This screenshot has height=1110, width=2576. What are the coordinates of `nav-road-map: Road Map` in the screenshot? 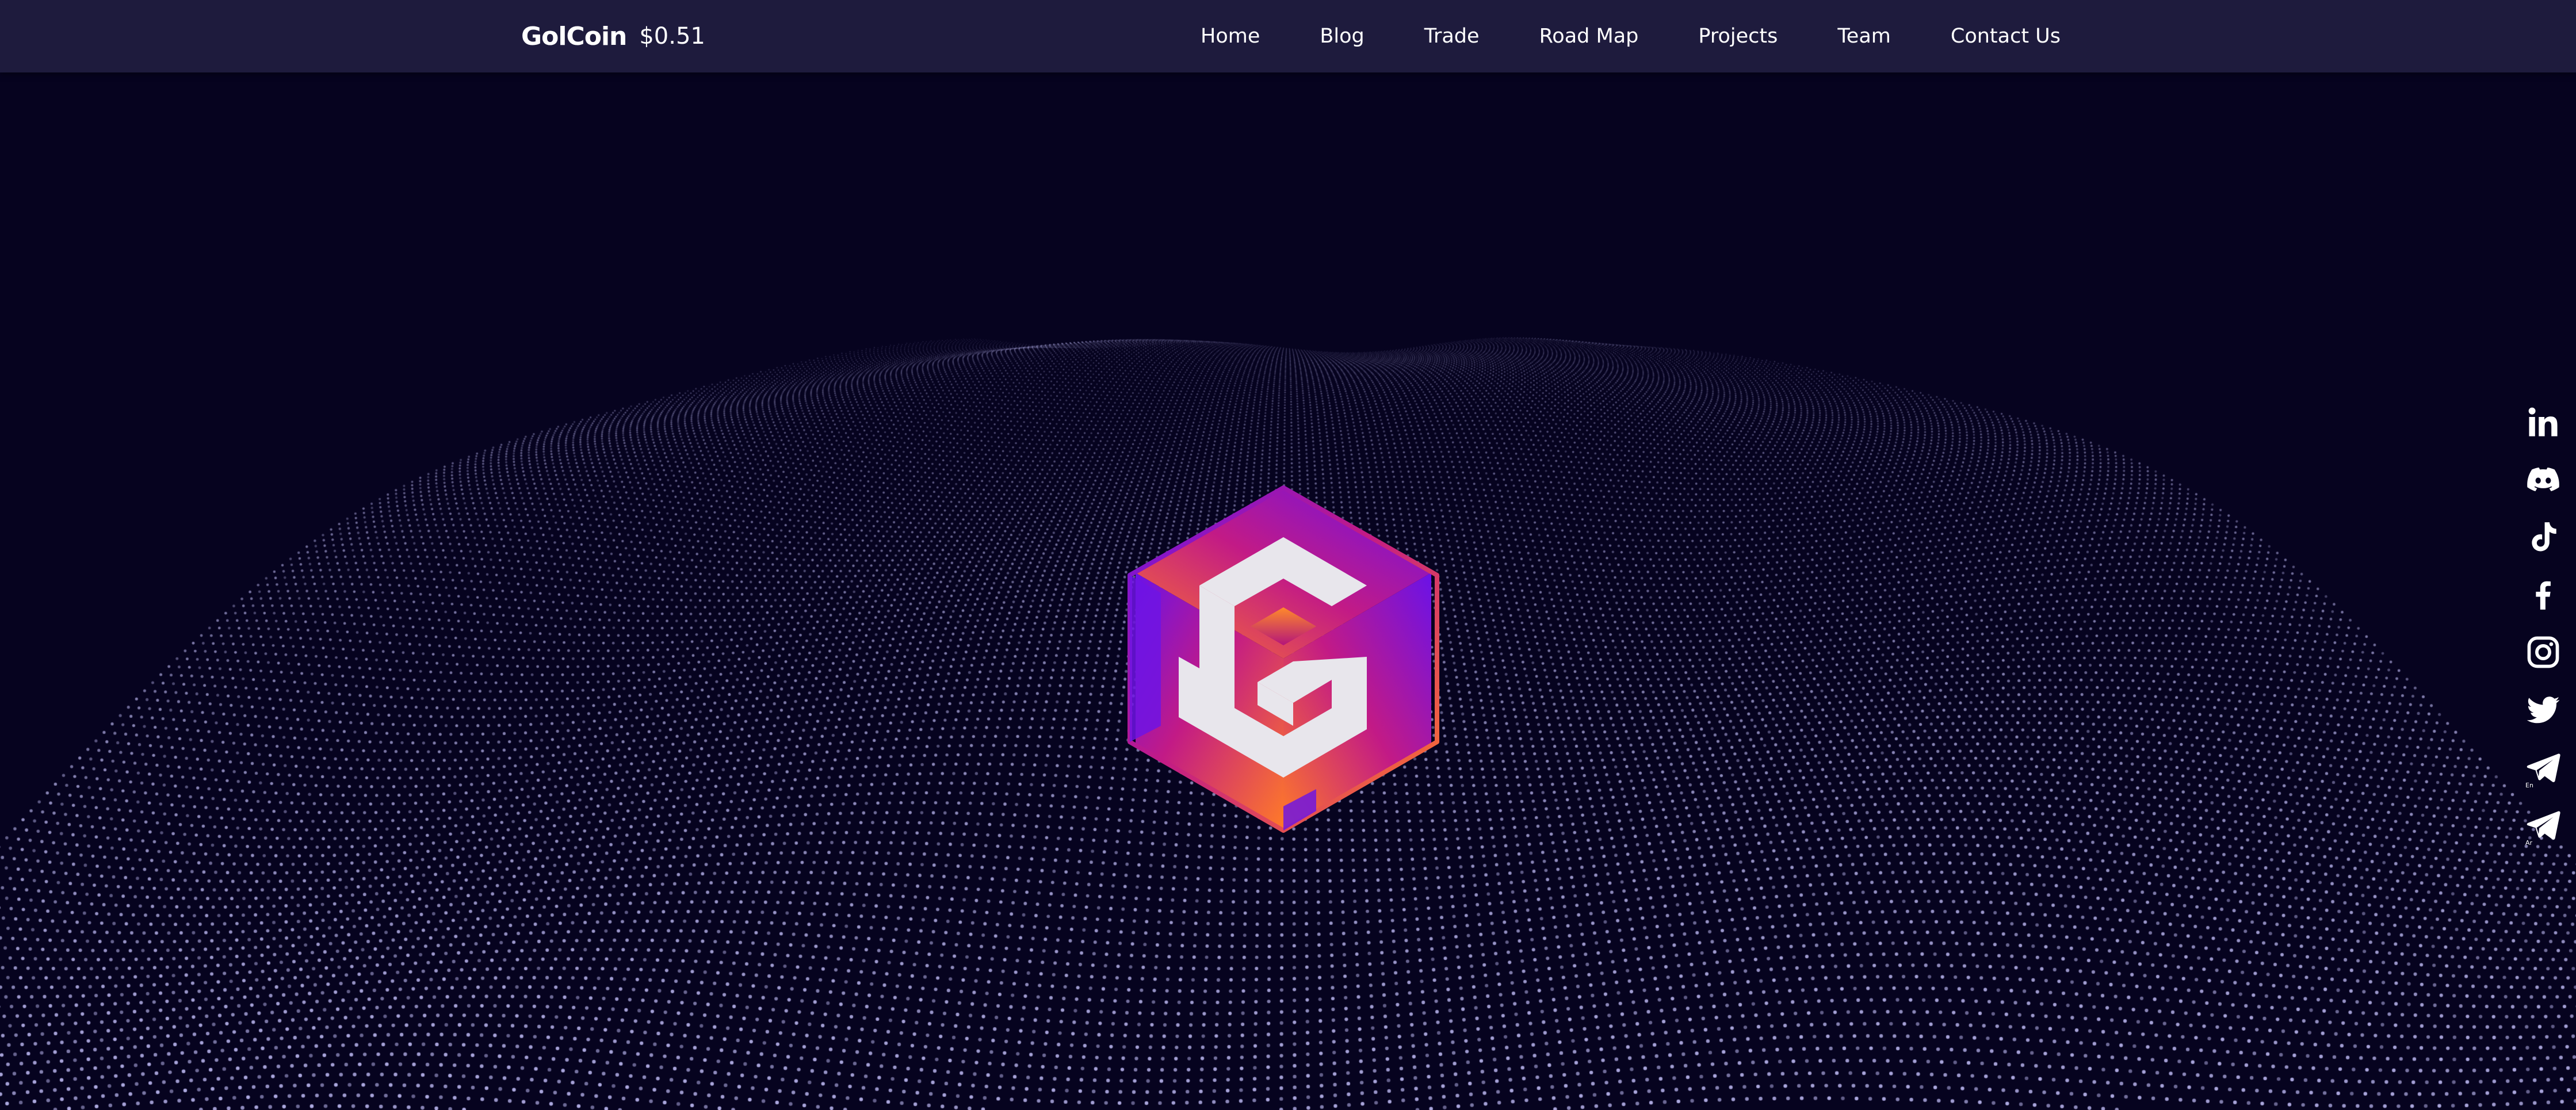 It's located at (1589, 36).